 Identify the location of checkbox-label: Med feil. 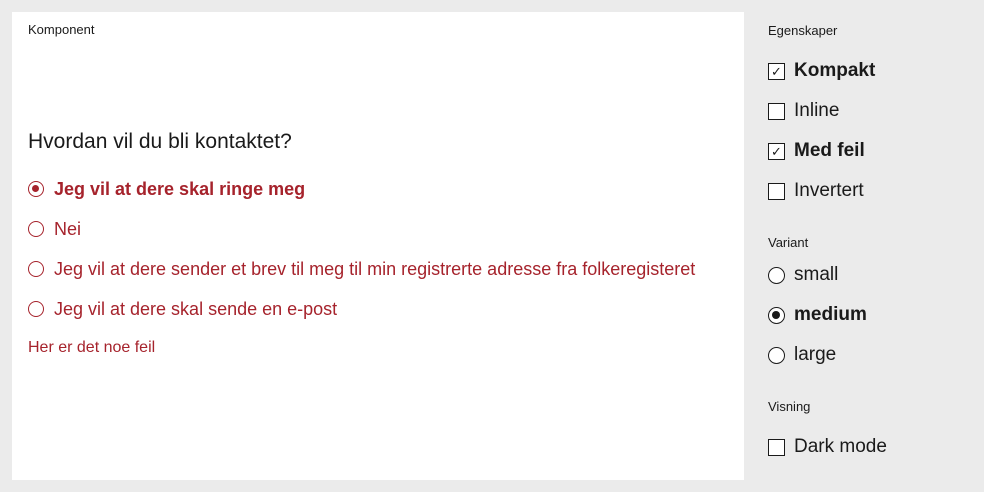
(829, 150).